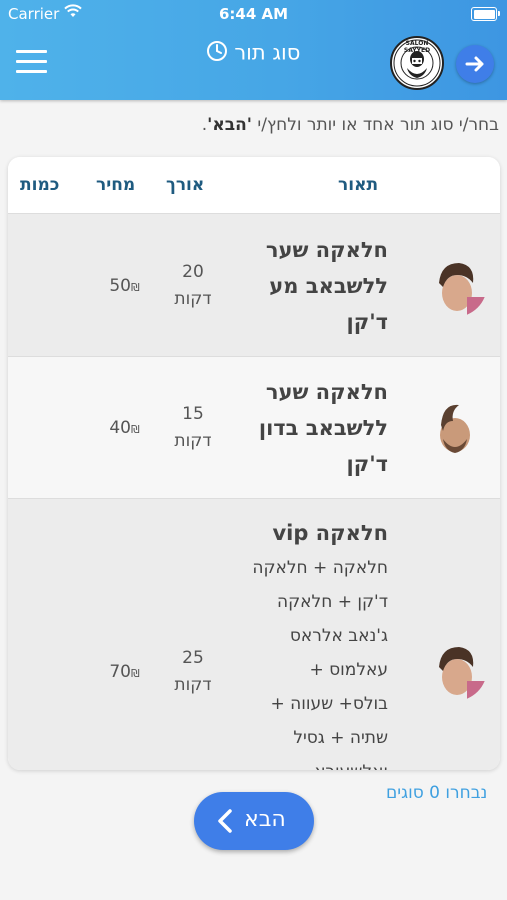  Describe the element at coordinates (120, 672) in the screenshot. I see `price-value: 70` at that location.